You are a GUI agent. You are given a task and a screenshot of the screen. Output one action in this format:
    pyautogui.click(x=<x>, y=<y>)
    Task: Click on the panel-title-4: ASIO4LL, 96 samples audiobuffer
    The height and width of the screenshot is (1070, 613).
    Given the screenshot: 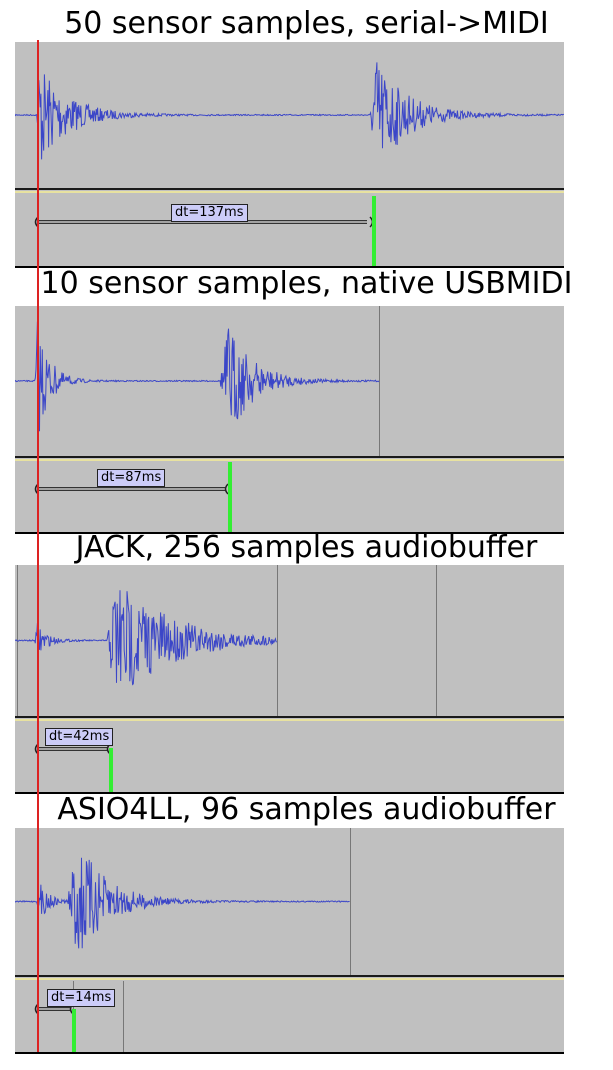 What is the action you would take?
    pyautogui.click(x=306, y=809)
    